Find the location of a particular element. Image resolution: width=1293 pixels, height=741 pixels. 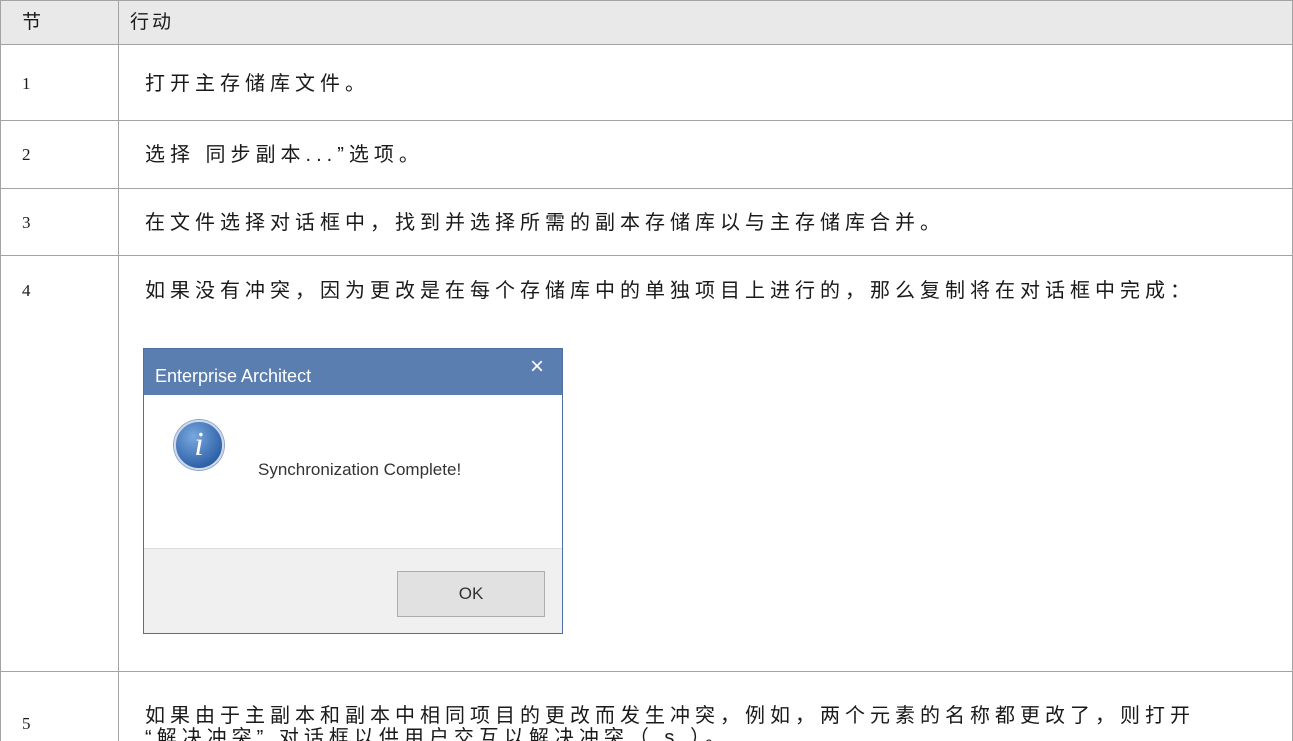

table-row: 1 打开主存储库文件。 is located at coordinates (646, 83).